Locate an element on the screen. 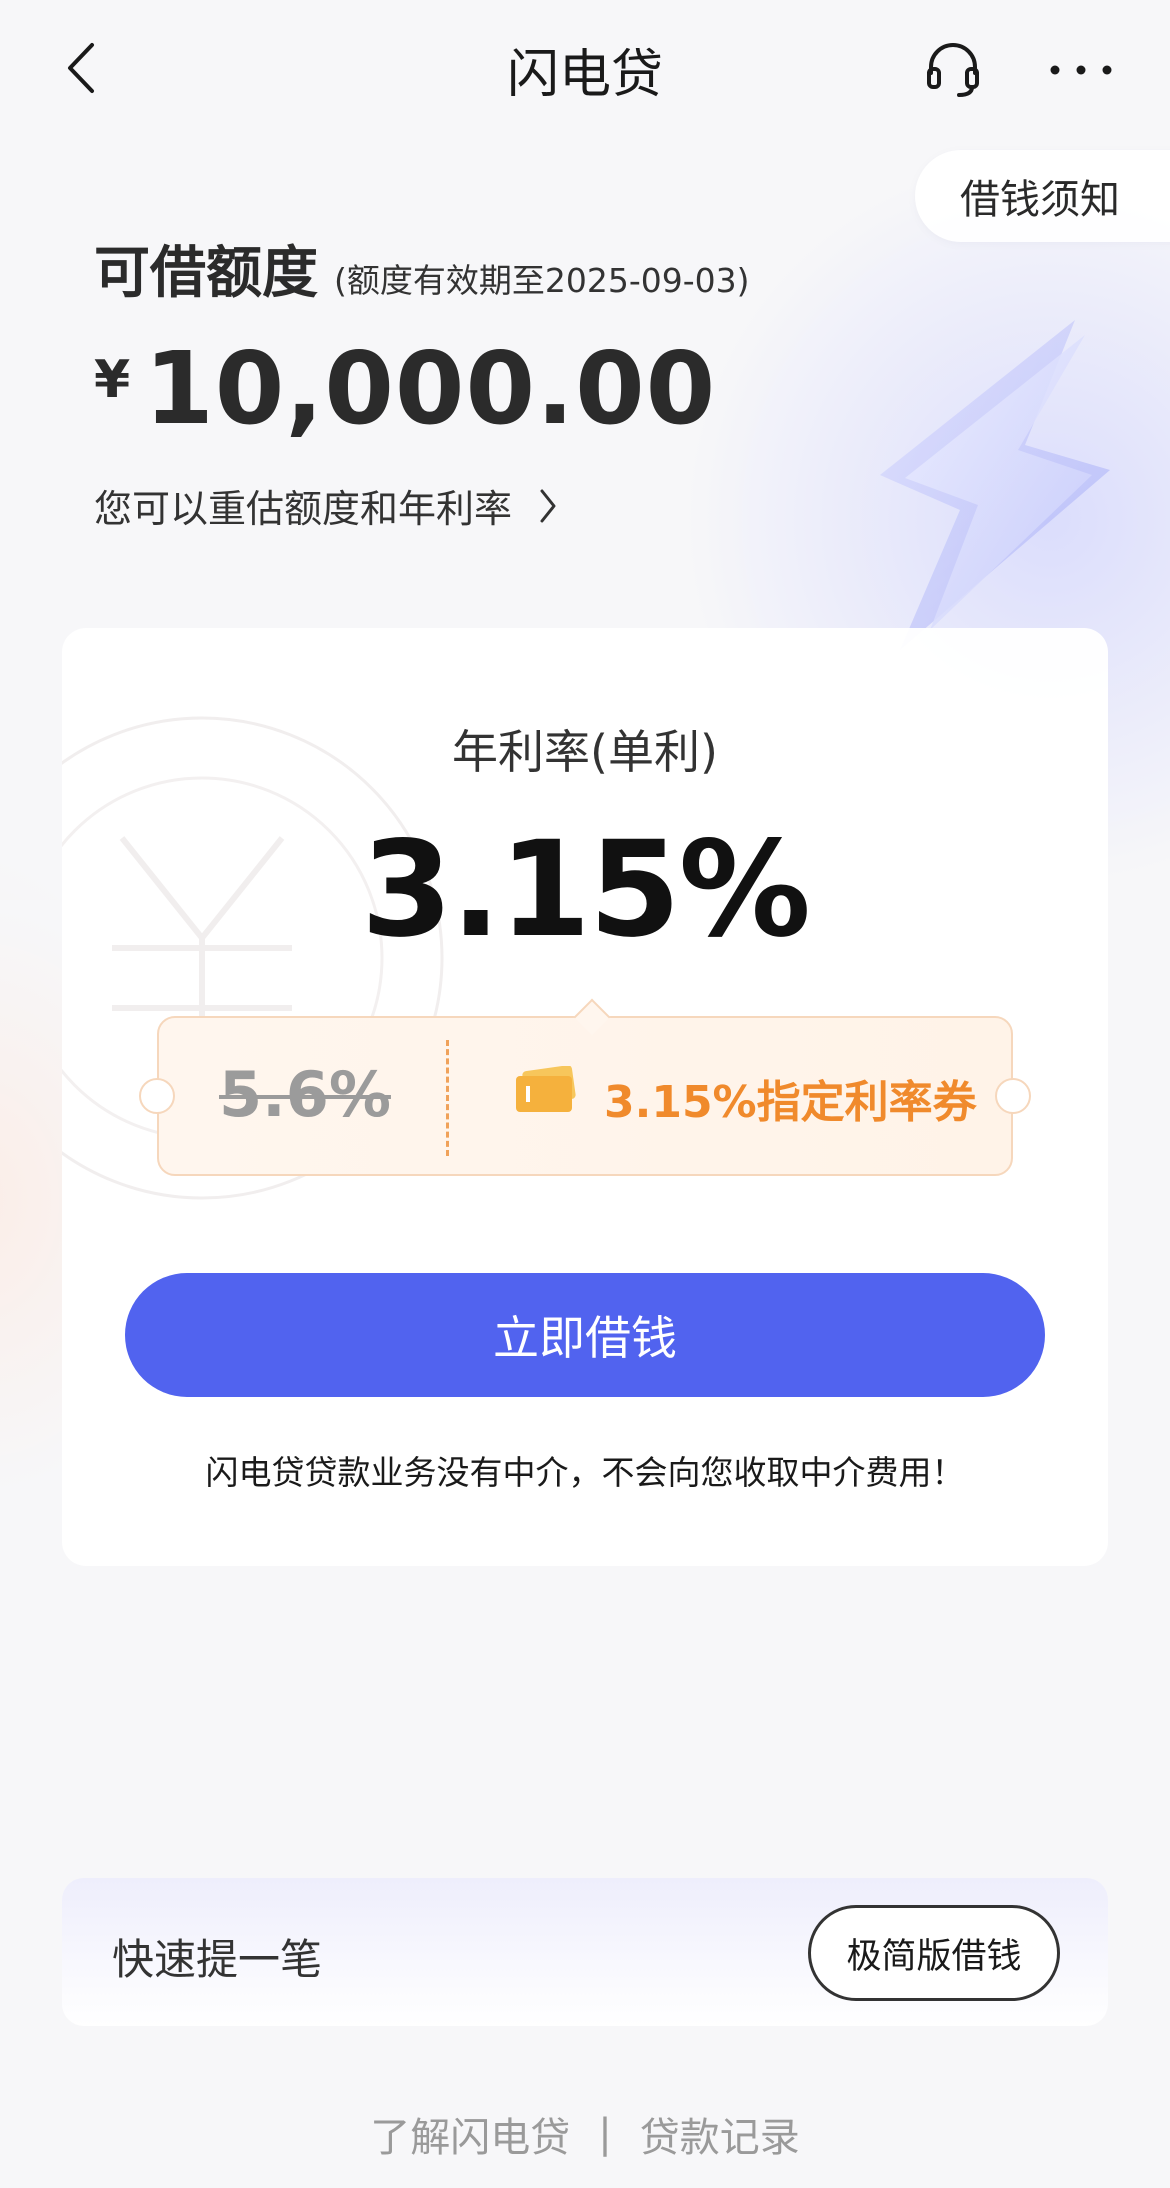 The height and width of the screenshot is (2188, 1170). customer-service-button is located at coordinates (953, 69).